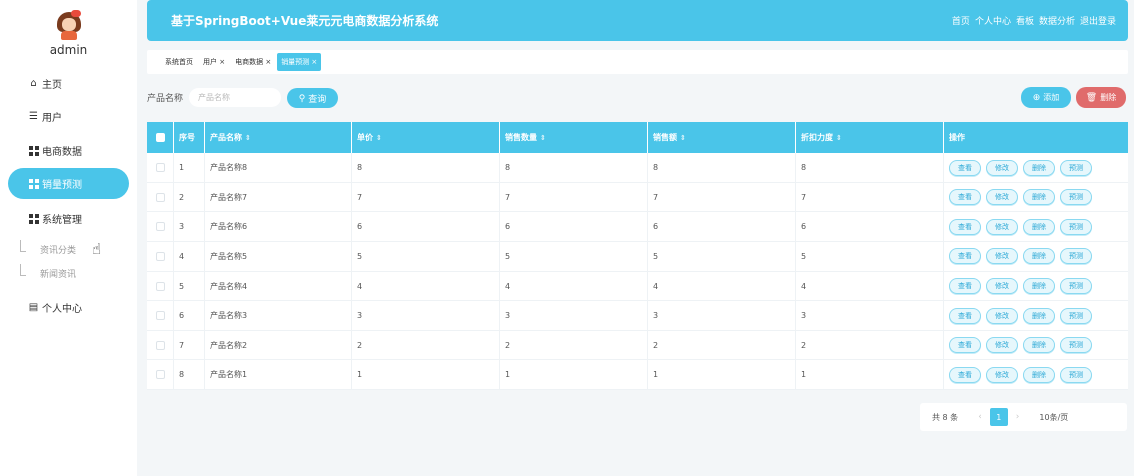  Describe the element at coordinates (68, 307) in the screenshot. I see `sidebar-item-personal-center: ▤ 个人中心` at that location.